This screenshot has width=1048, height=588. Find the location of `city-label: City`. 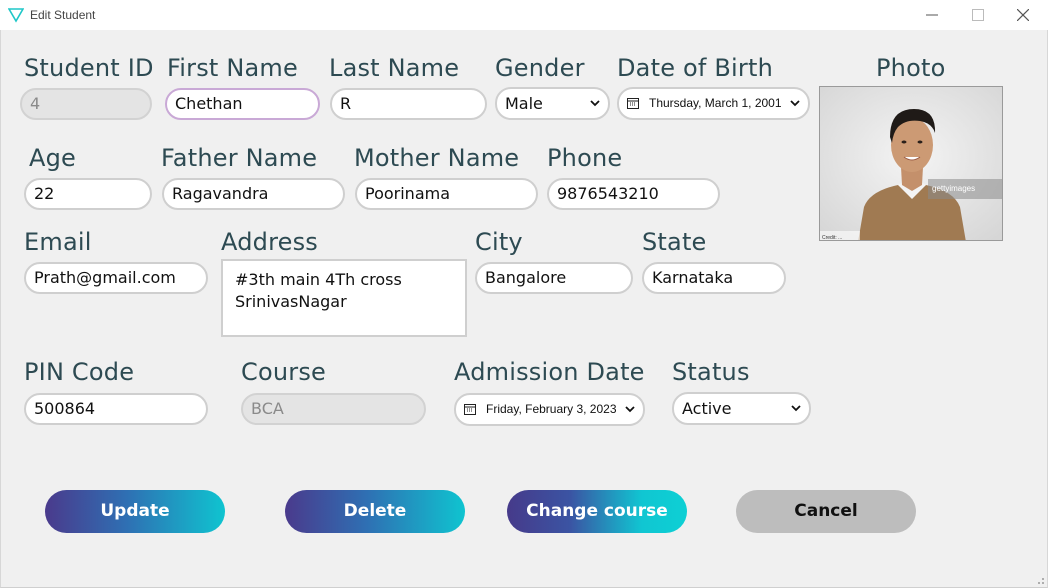

city-label: City is located at coordinates (499, 242).